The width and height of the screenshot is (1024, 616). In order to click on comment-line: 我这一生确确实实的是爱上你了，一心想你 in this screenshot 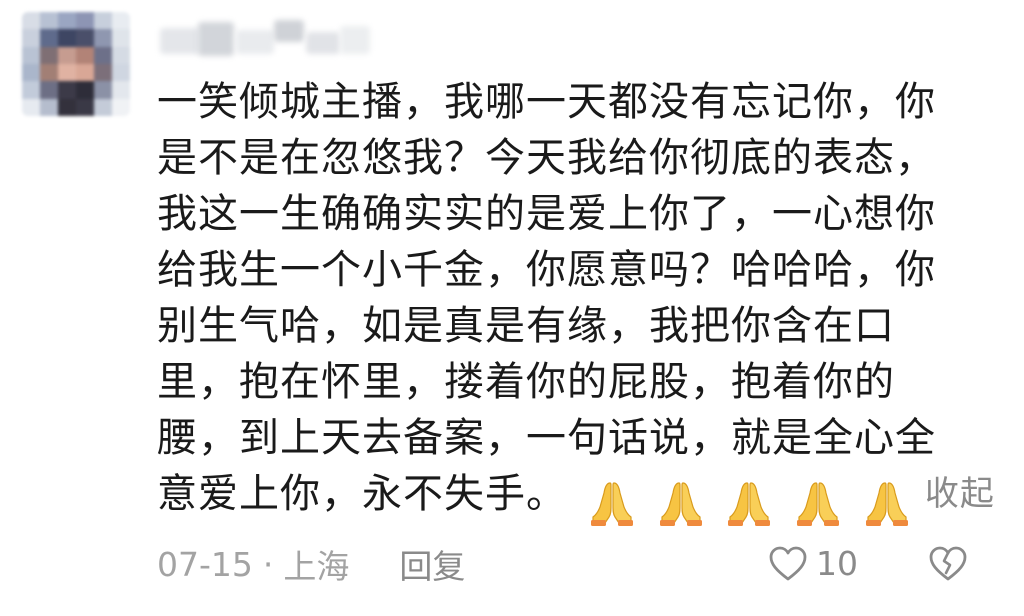, I will do `click(546, 214)`.